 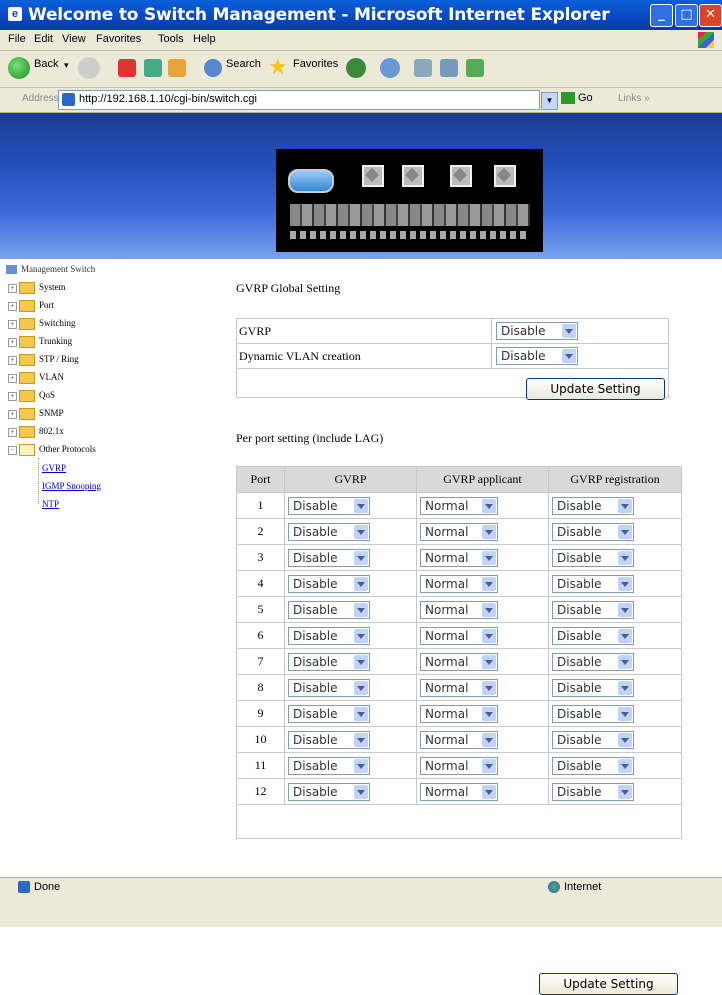 I want to click on back-arrow-icon, so click(x=19, y=68).